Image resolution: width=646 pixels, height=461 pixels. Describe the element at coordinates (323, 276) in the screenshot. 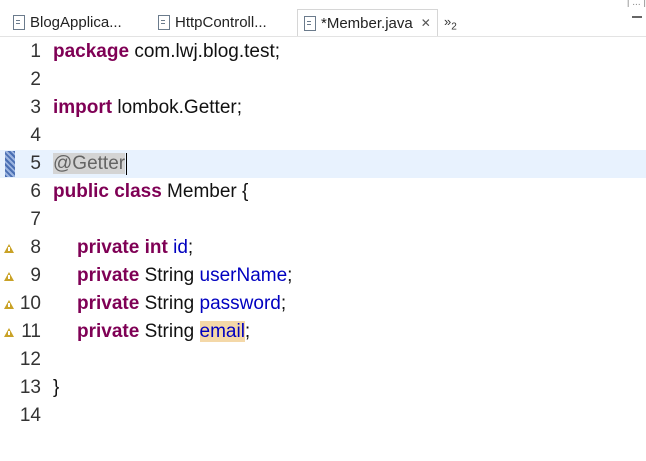

I see `code-line-9: 9 private String userName;` at that location.